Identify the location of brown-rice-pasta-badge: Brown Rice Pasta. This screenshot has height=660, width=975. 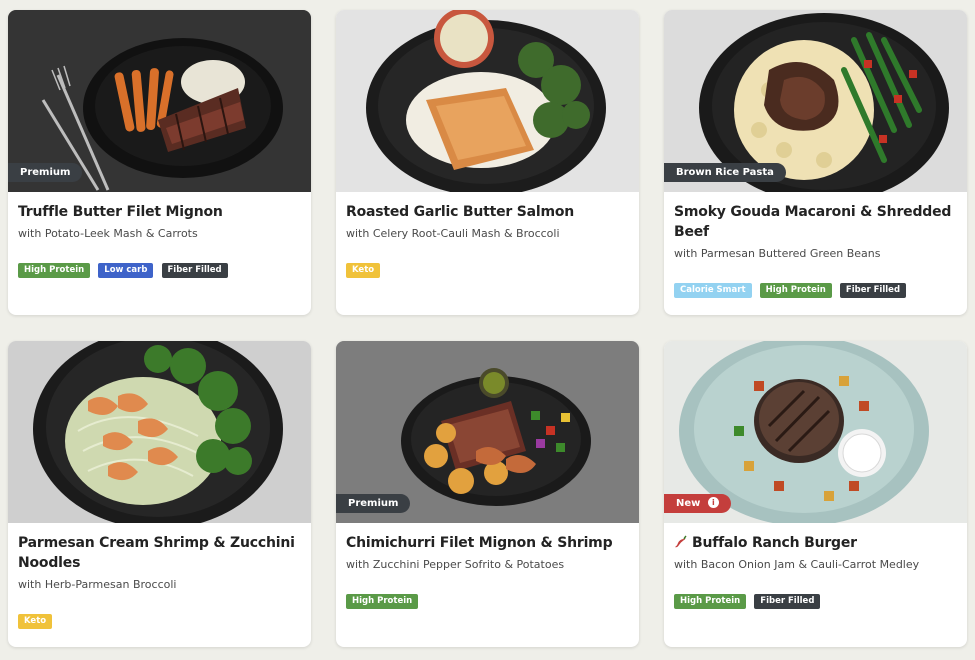
(725, 172).